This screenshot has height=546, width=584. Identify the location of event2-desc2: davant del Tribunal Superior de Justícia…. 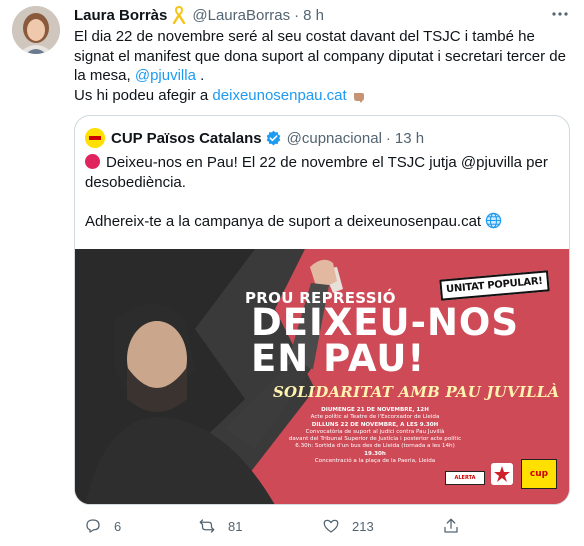
(375, 439).